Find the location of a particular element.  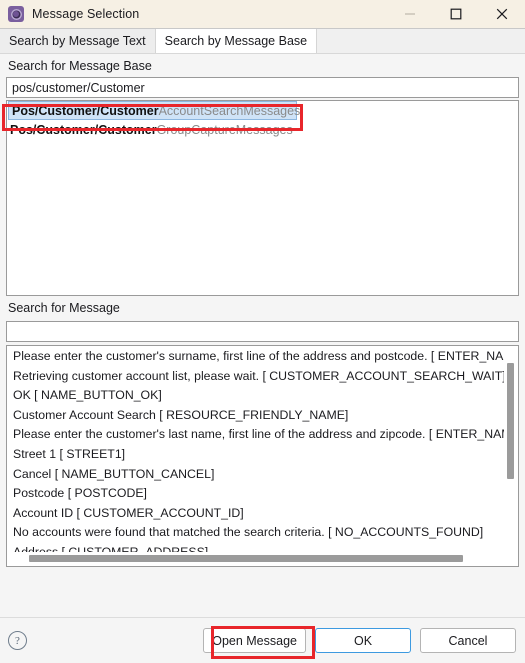

tab-filler is located at coordinates (421, 40).